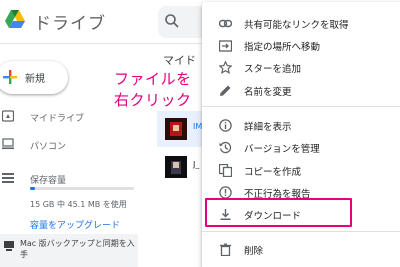 The height and width of the screenshot is (267, 400). I want to click on my-drive-icon, so click(8, 116).